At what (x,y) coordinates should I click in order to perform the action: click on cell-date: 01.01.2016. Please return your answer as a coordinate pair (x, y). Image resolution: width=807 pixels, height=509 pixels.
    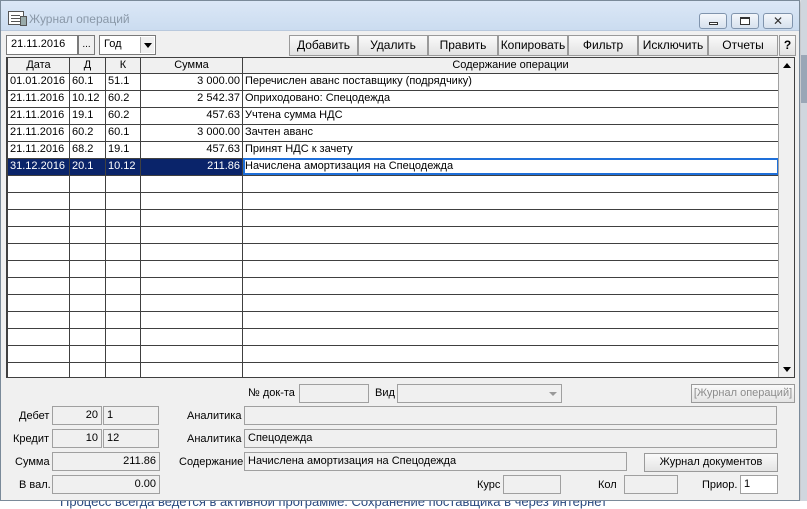
    Looking at the image, I should click on (38, 81).